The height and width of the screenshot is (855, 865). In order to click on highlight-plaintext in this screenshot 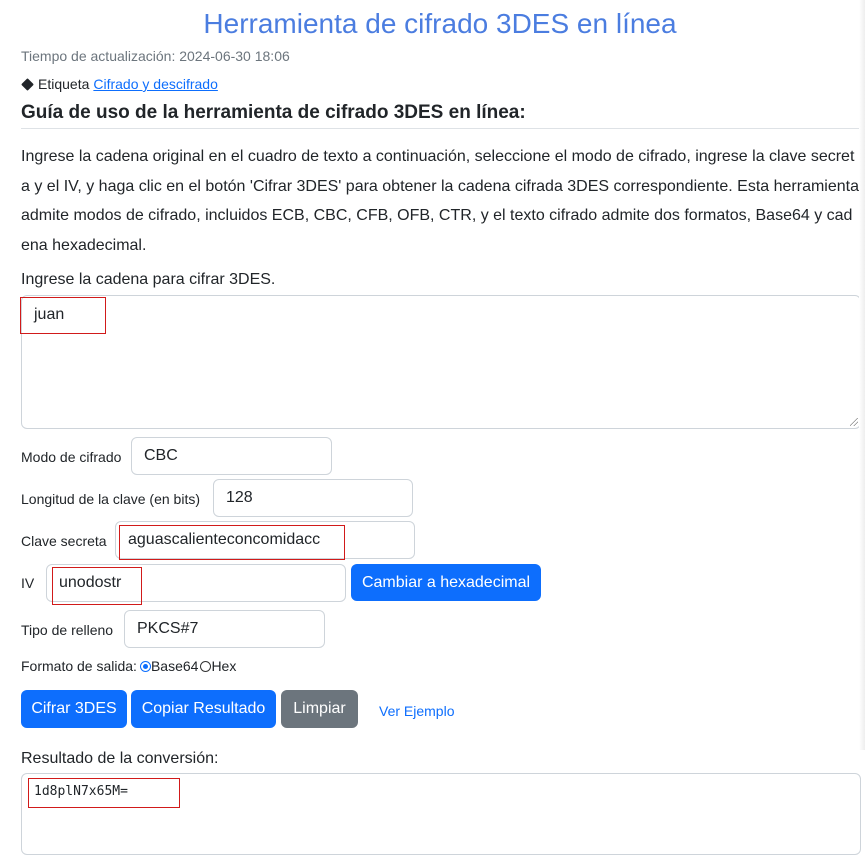, I will do `click(63, 315)`.